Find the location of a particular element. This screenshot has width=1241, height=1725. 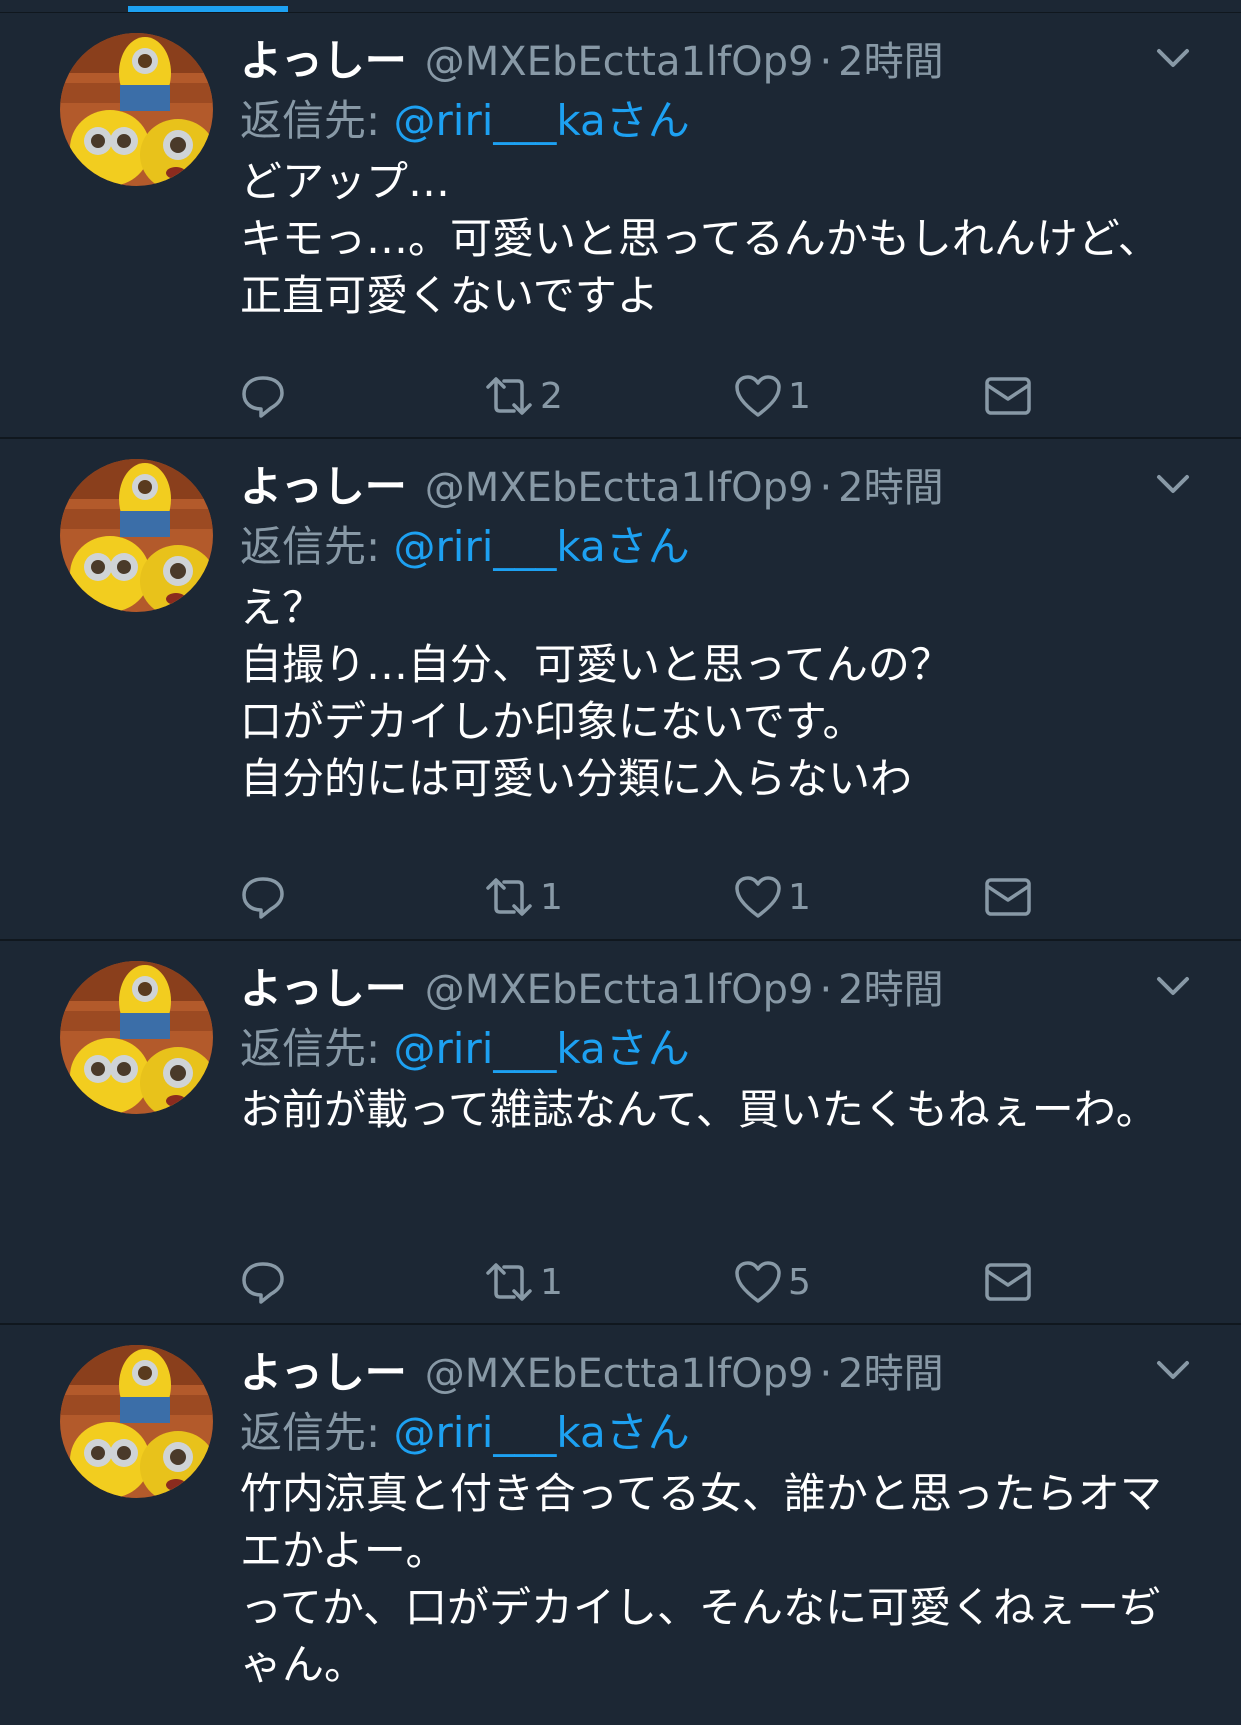

tweet-actions: 1 1 is located at coordinates (740, 897).